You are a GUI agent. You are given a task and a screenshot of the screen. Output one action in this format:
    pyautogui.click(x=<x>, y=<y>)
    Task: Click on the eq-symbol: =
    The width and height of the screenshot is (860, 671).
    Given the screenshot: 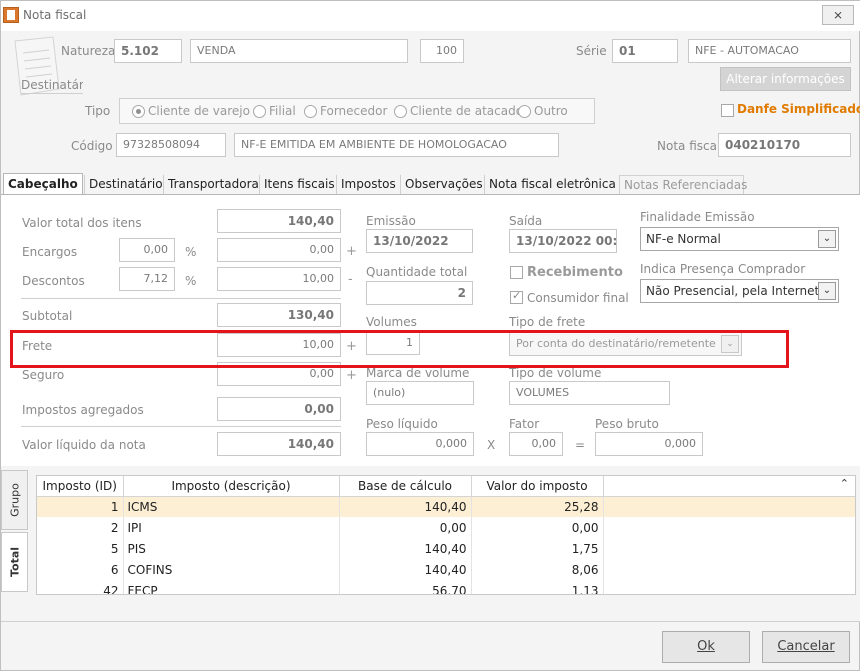 What is the action you would take?
    pyautogui.click(x=580, y=445)
    